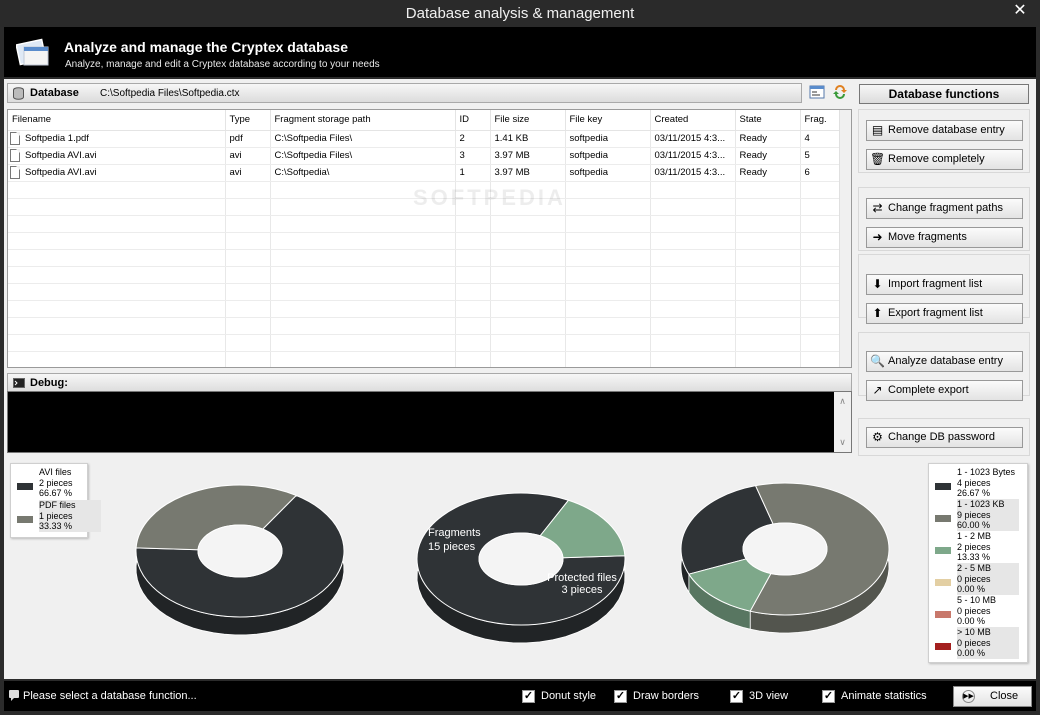  What do you see at coordinates (608, 120) in the screenshot?
I see `column-header: File key` at bounding box center [608, 120].